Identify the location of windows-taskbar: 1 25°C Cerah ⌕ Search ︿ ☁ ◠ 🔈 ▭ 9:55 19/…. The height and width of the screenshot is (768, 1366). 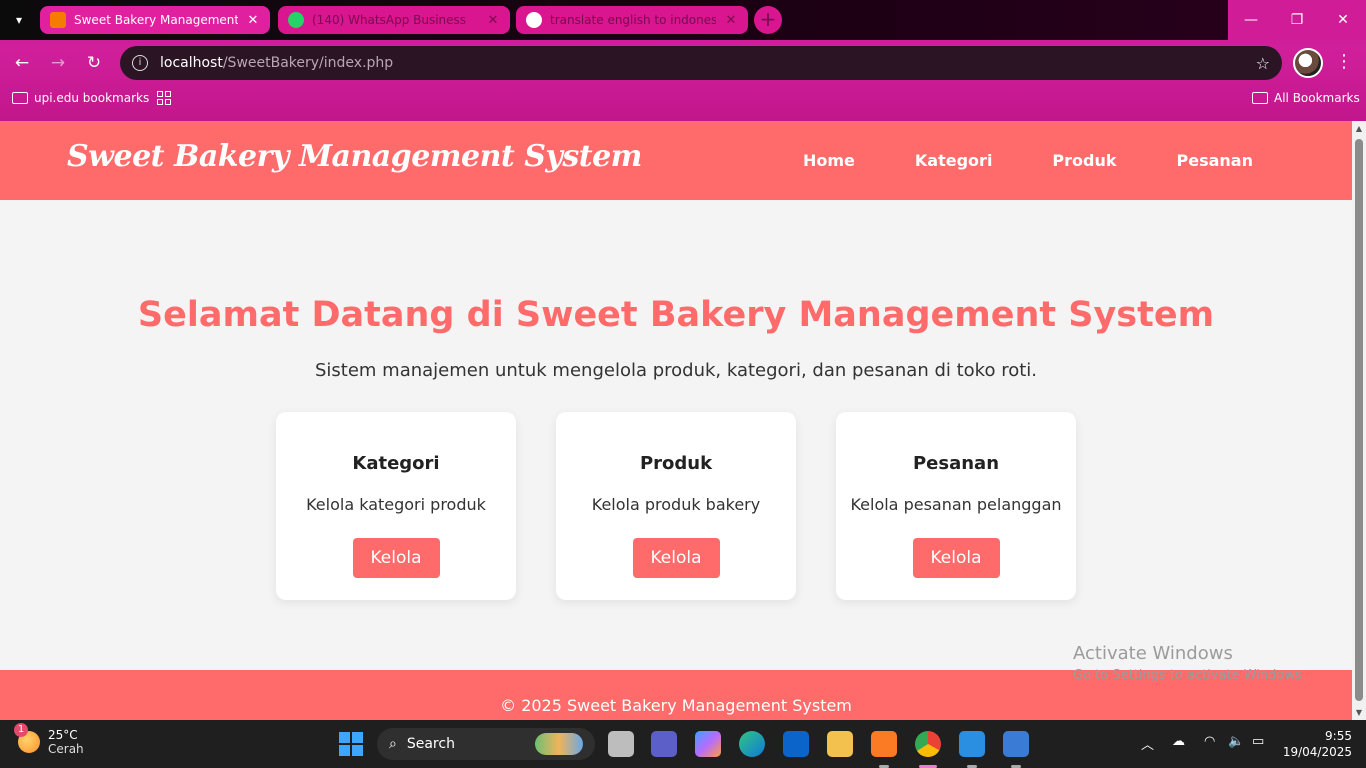
(683, 744).